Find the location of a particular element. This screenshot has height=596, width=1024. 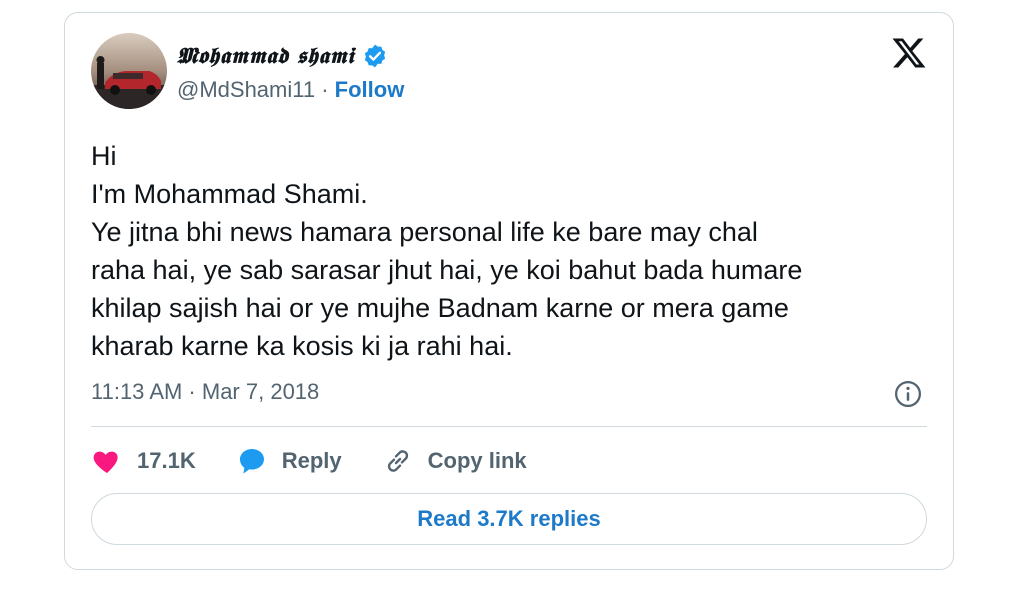

divider is located at coordinates (509, 426).